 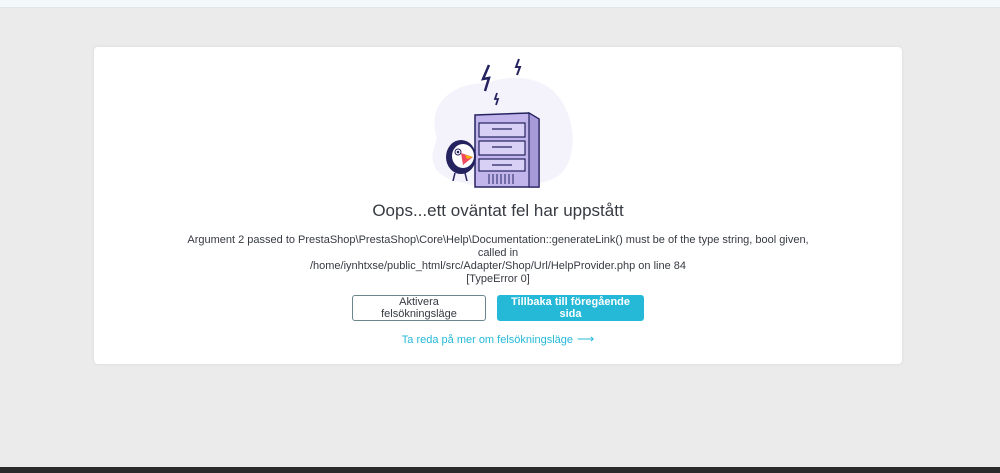 I want to click on error-type: [TypeError 0], so click(x=498, y=279).